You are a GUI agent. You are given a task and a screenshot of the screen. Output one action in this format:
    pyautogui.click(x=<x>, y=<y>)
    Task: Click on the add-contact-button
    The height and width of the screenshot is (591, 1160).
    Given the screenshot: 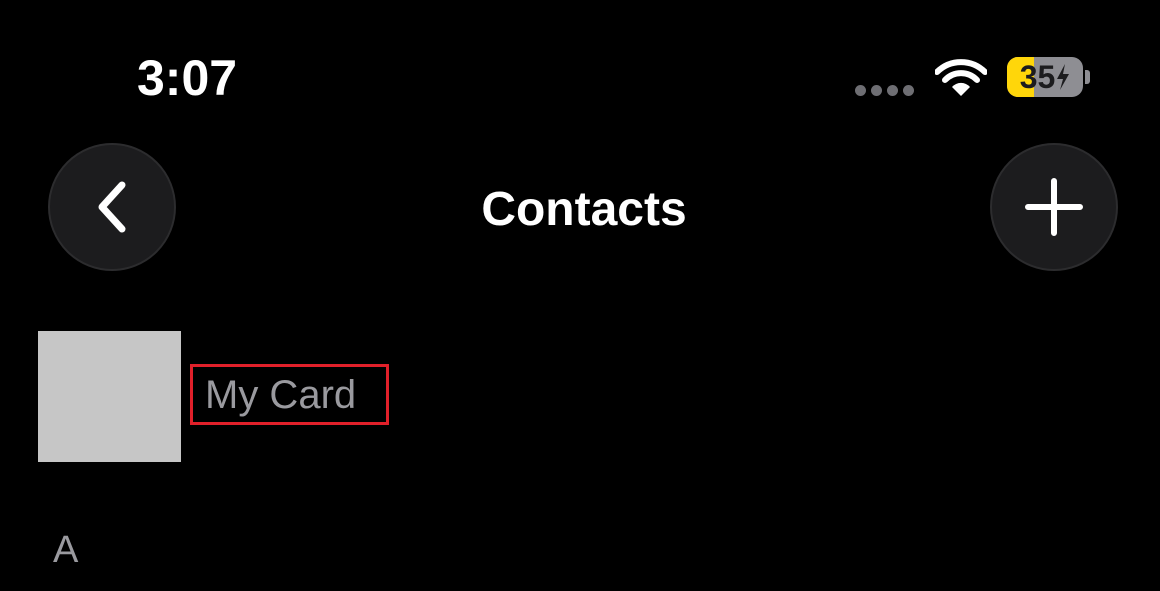 What is the action you would take?
    pyautogui.click(x=1054, y=207)
    